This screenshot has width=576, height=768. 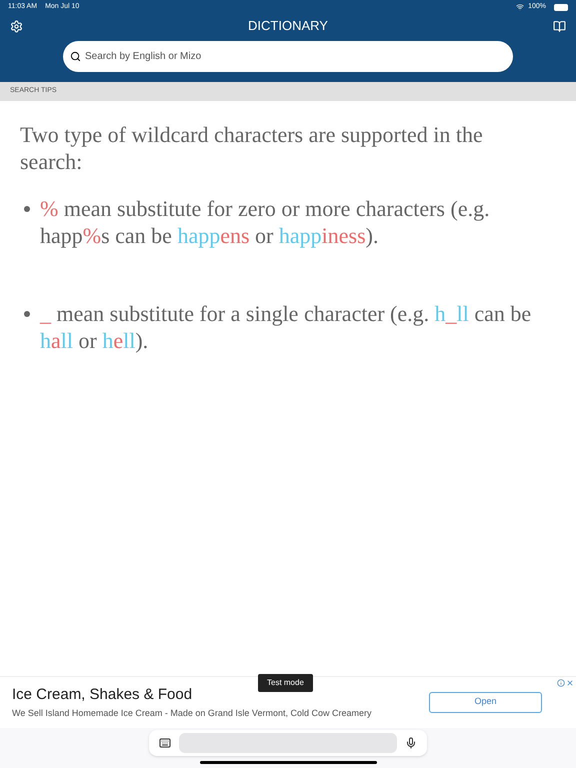 What do you see at coordinates (288, 56) in the screenshot?
I see `search-field: Search by English or Mizo` at bounding box center [288, 56].